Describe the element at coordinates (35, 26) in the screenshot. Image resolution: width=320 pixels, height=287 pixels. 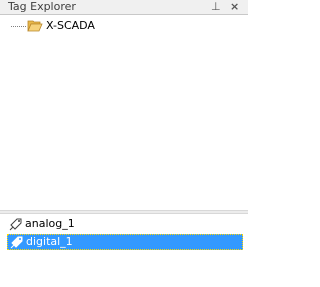
I see `folder-open-icon` at that location.